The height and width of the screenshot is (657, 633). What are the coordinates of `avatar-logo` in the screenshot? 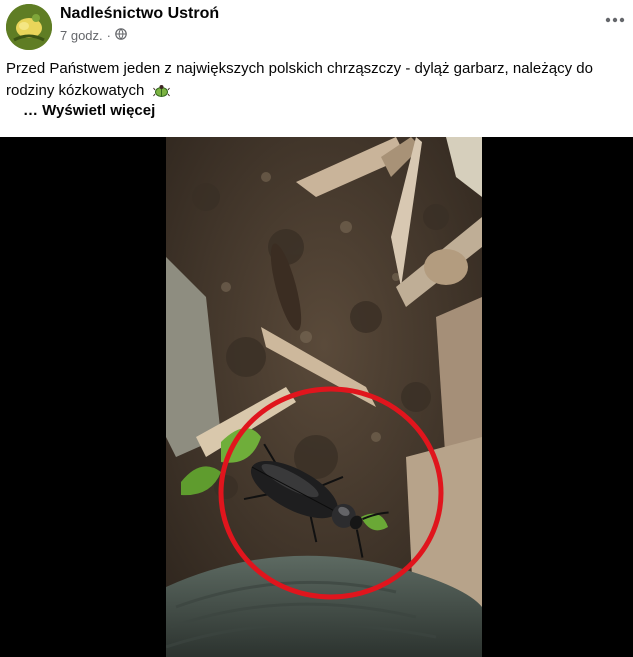 It's located at (29, 27).